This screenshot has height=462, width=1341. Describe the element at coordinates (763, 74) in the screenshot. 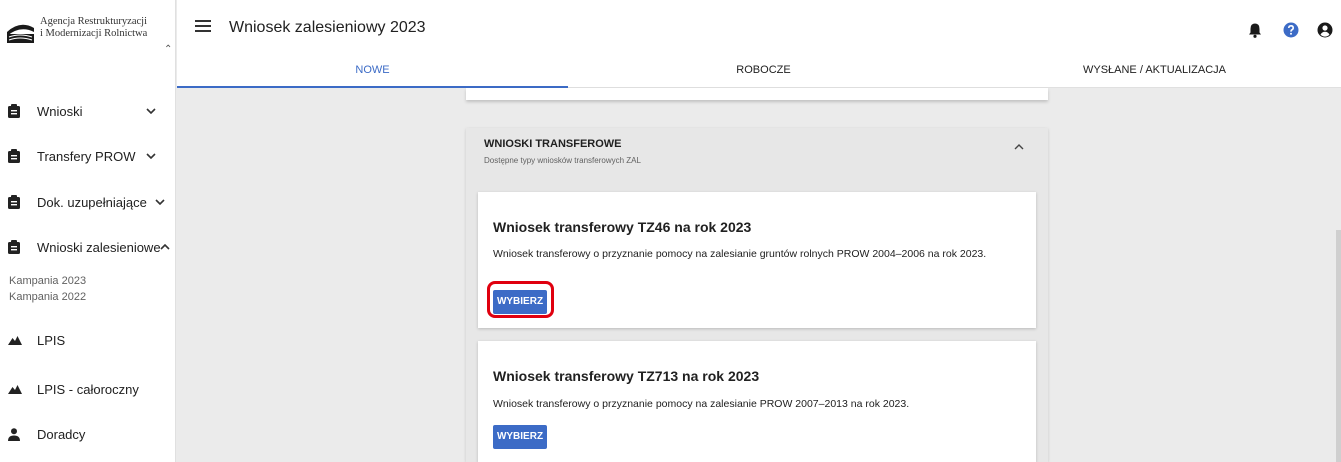

I see `tab-robocze: ROBOCZE` at that location.